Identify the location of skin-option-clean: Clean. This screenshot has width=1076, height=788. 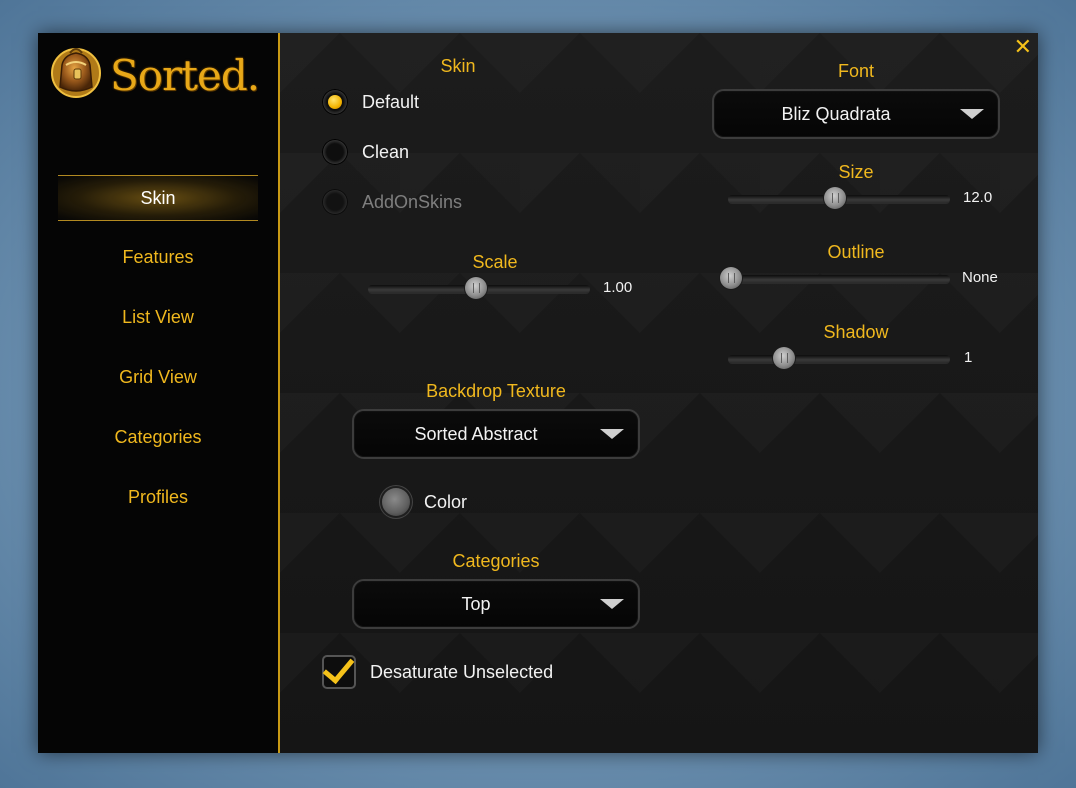
(365, 152).